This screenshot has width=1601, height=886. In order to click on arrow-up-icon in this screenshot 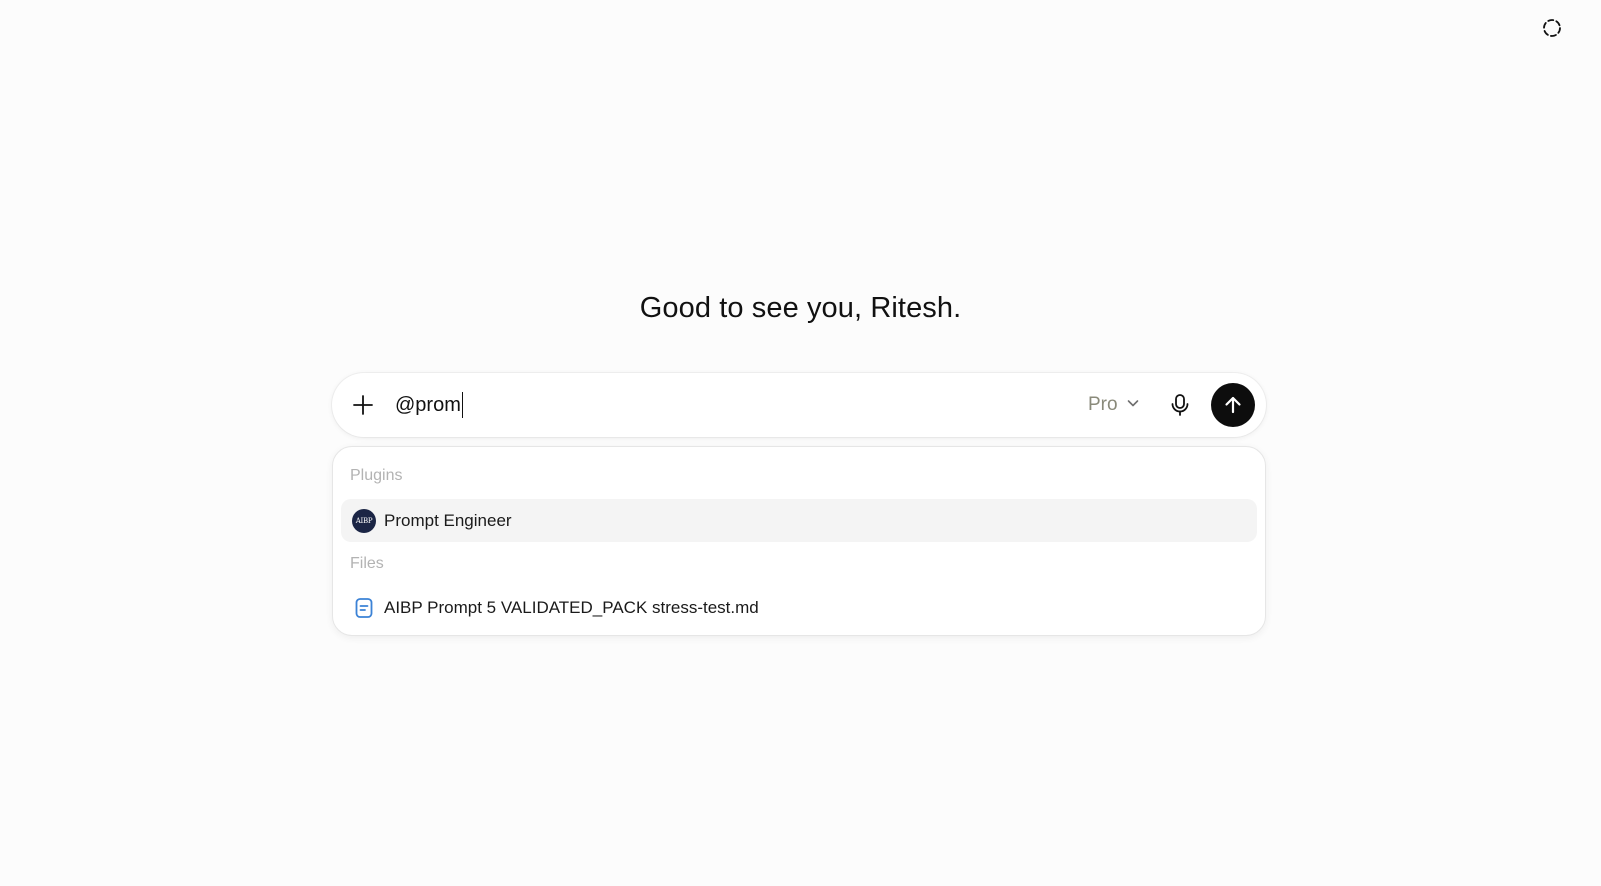, I will do `click(1233, 405)`.